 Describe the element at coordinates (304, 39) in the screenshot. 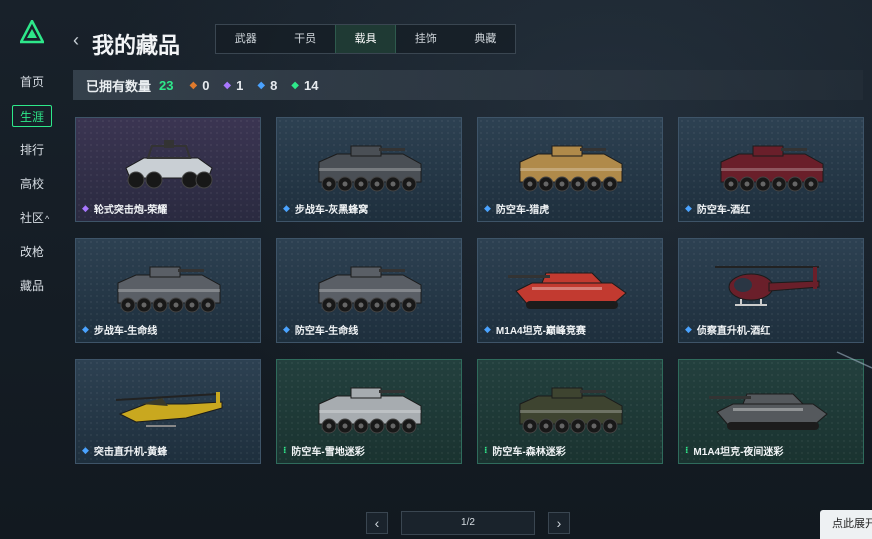

I see `tab-1: 干员` at that location.